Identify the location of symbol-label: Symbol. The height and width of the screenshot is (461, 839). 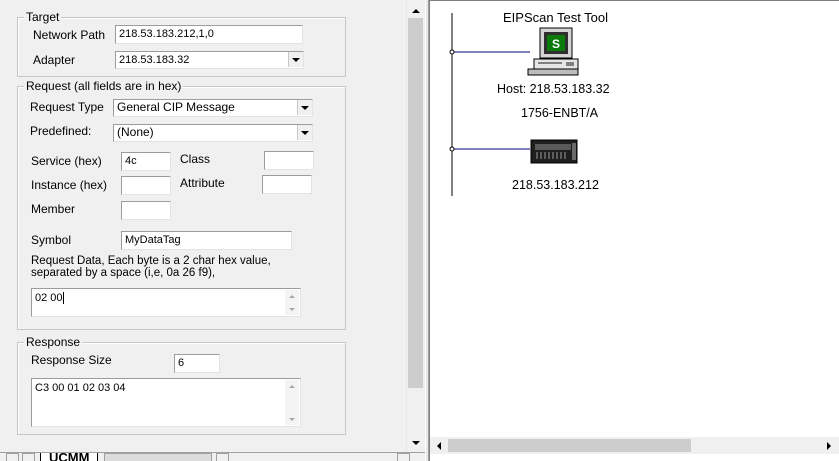
(51, 240).